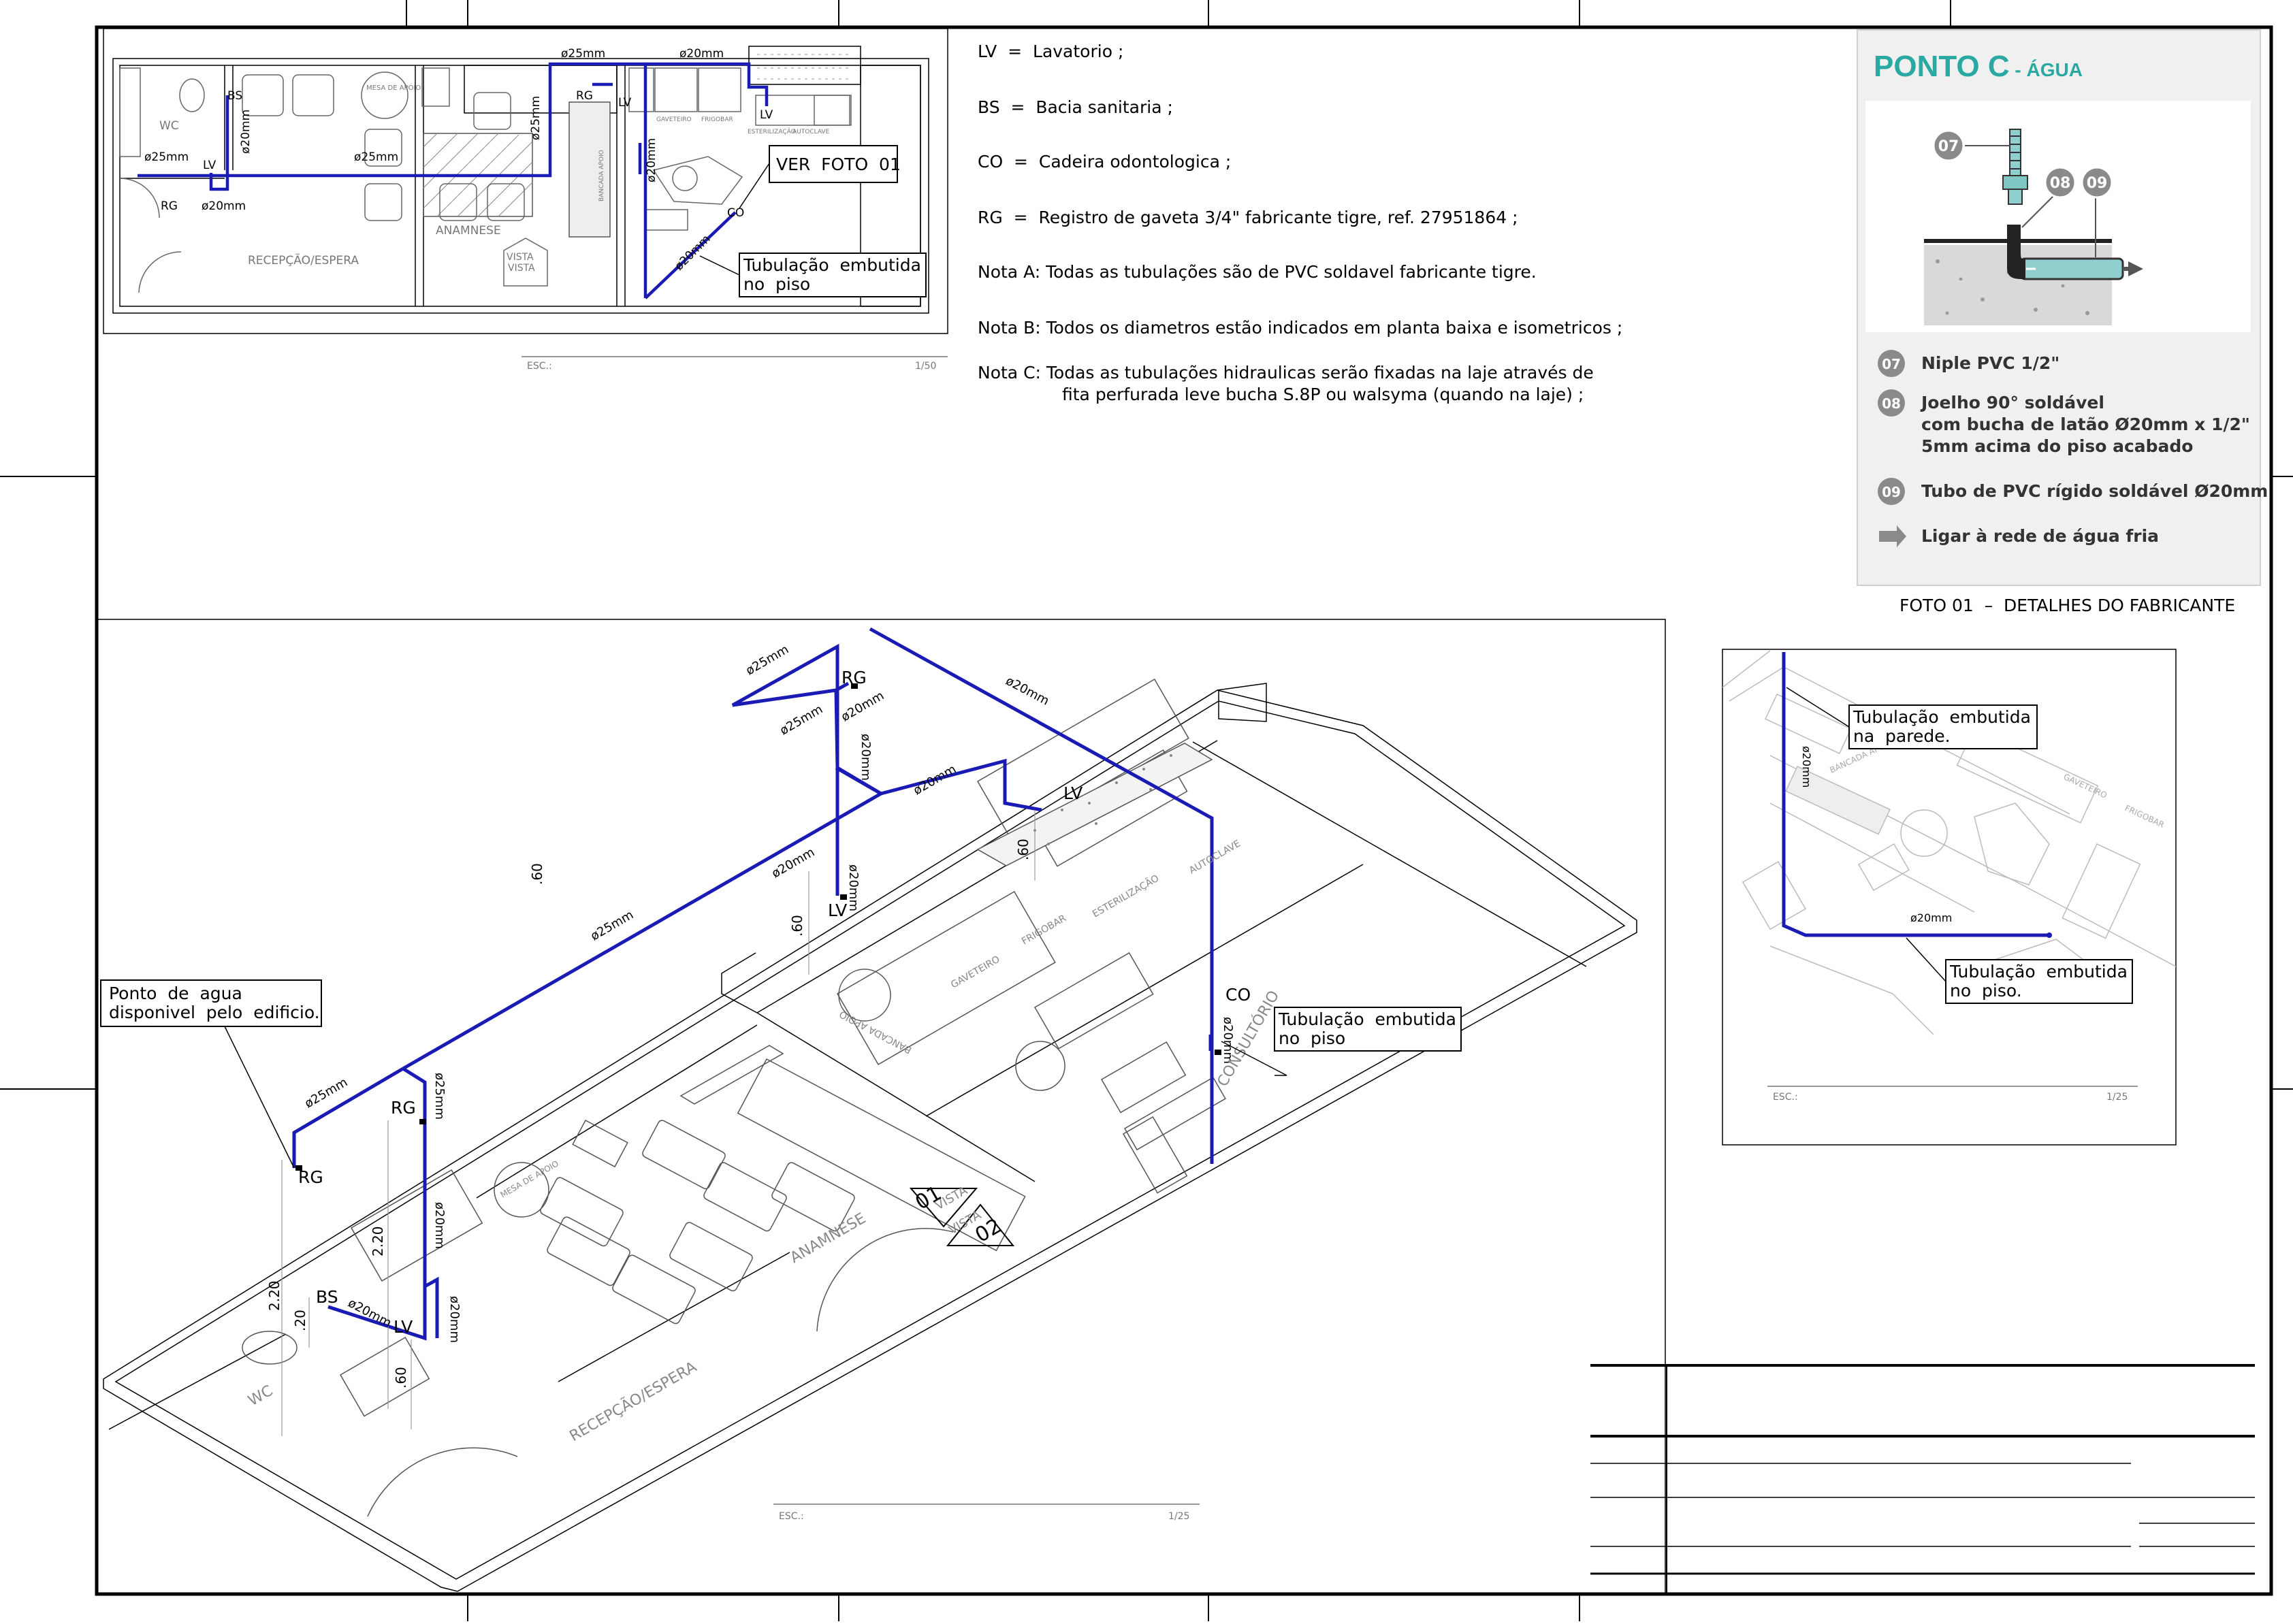 This screenshot has height=1624, width=2293. I want to click on iso-label-rg2: RG, so click(403, 1108).